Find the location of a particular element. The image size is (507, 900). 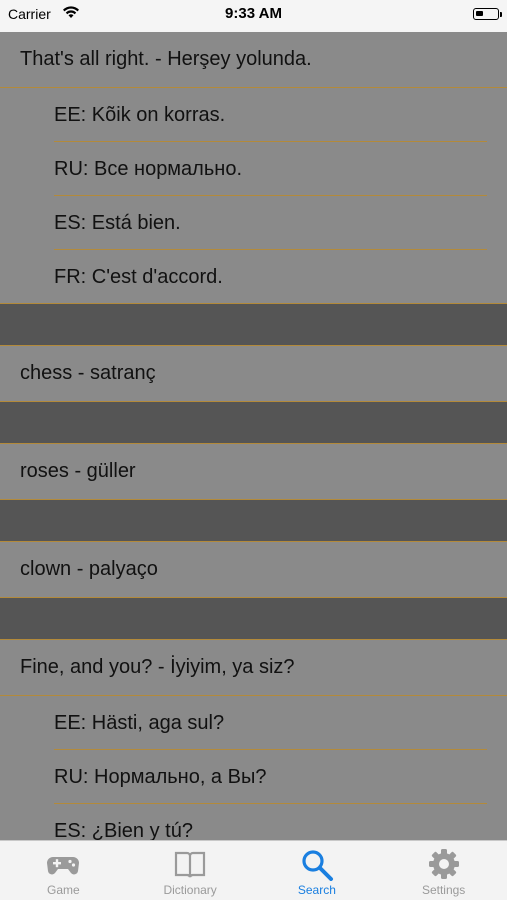

phrase-row: Fine, and you? - İyiyim, ya siz? is located at coordinates (253, 668).